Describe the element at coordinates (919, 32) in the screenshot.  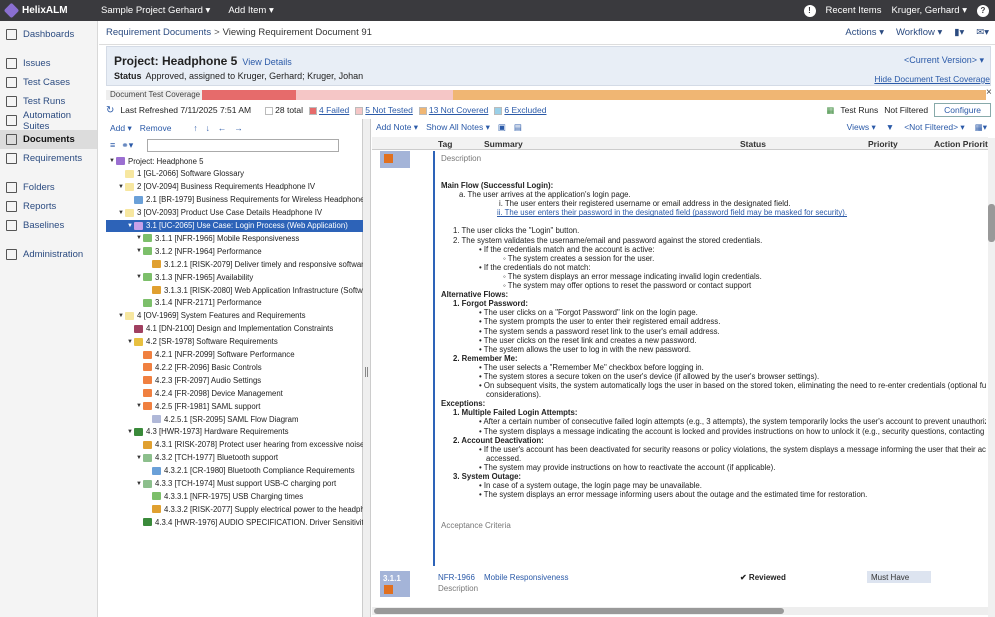
I see `workflow-menu: Workflow ▾` at that location.